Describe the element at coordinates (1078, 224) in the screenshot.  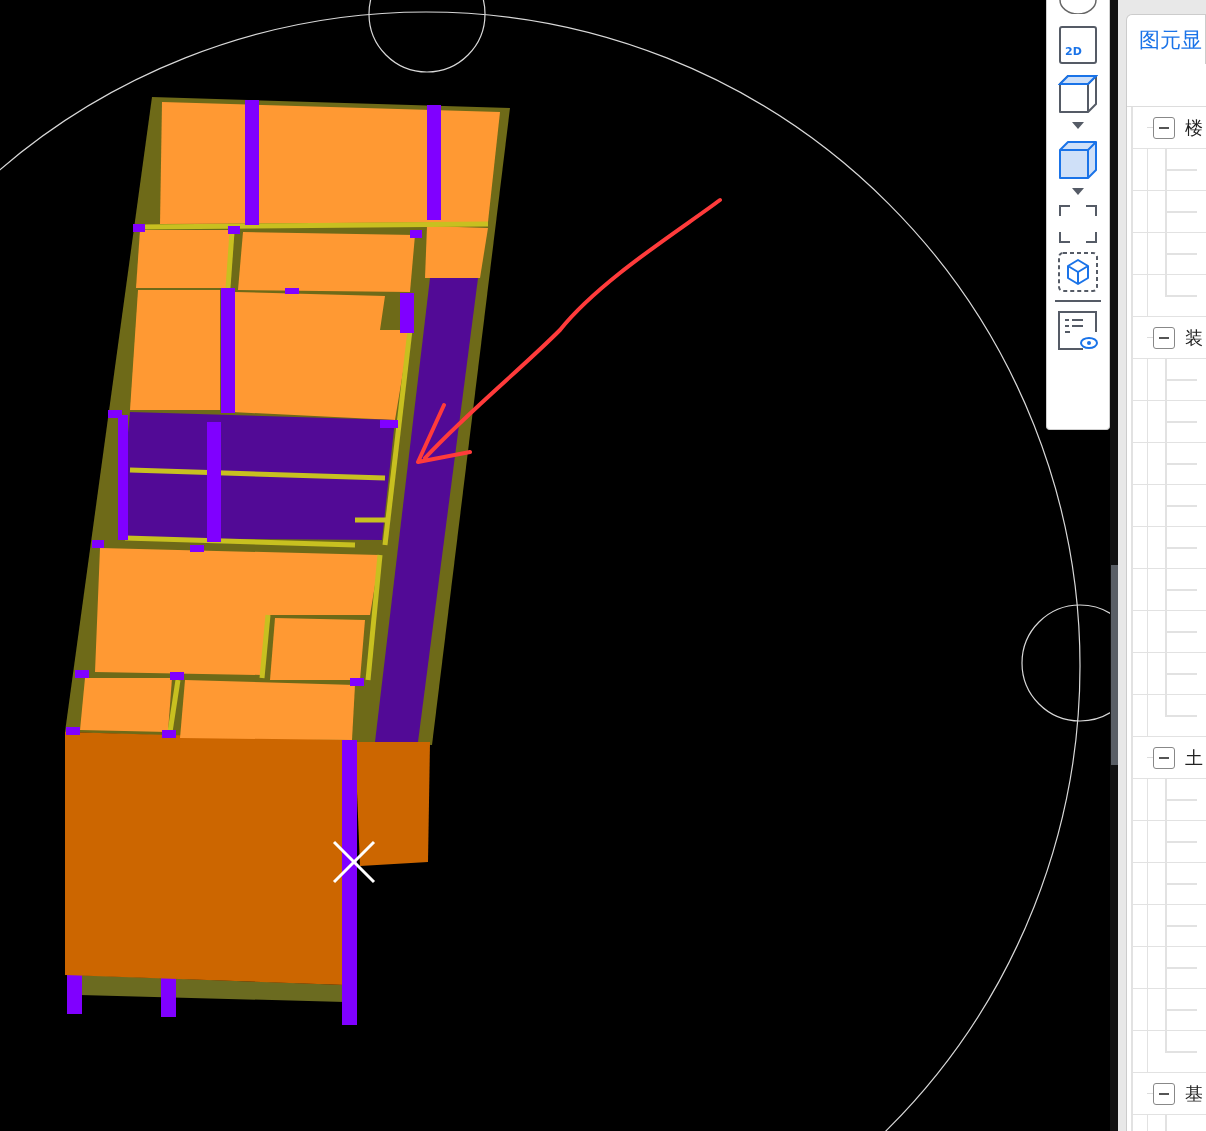
I see `frame-icon` at that location.